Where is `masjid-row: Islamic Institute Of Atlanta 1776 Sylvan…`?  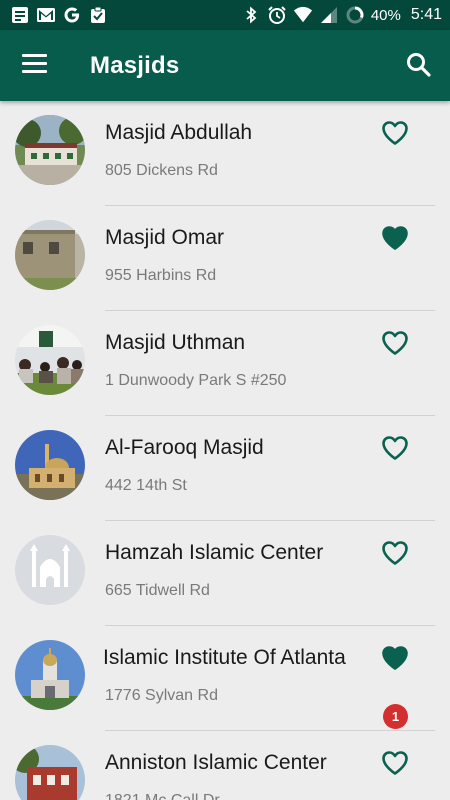
masjid-row: Islamic Institute Of Atlanta 1776 Sylvan… is located at coordinates (225, 678).